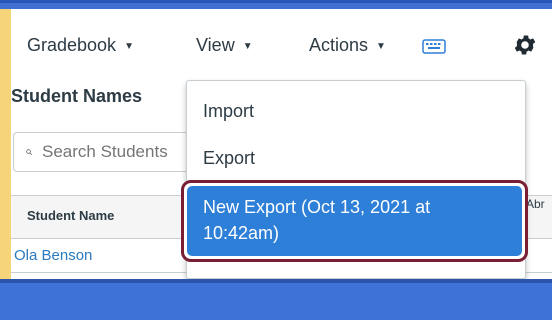 This screenshot has width=552, height=320. I want to click on search-icon, so click(29, 152).